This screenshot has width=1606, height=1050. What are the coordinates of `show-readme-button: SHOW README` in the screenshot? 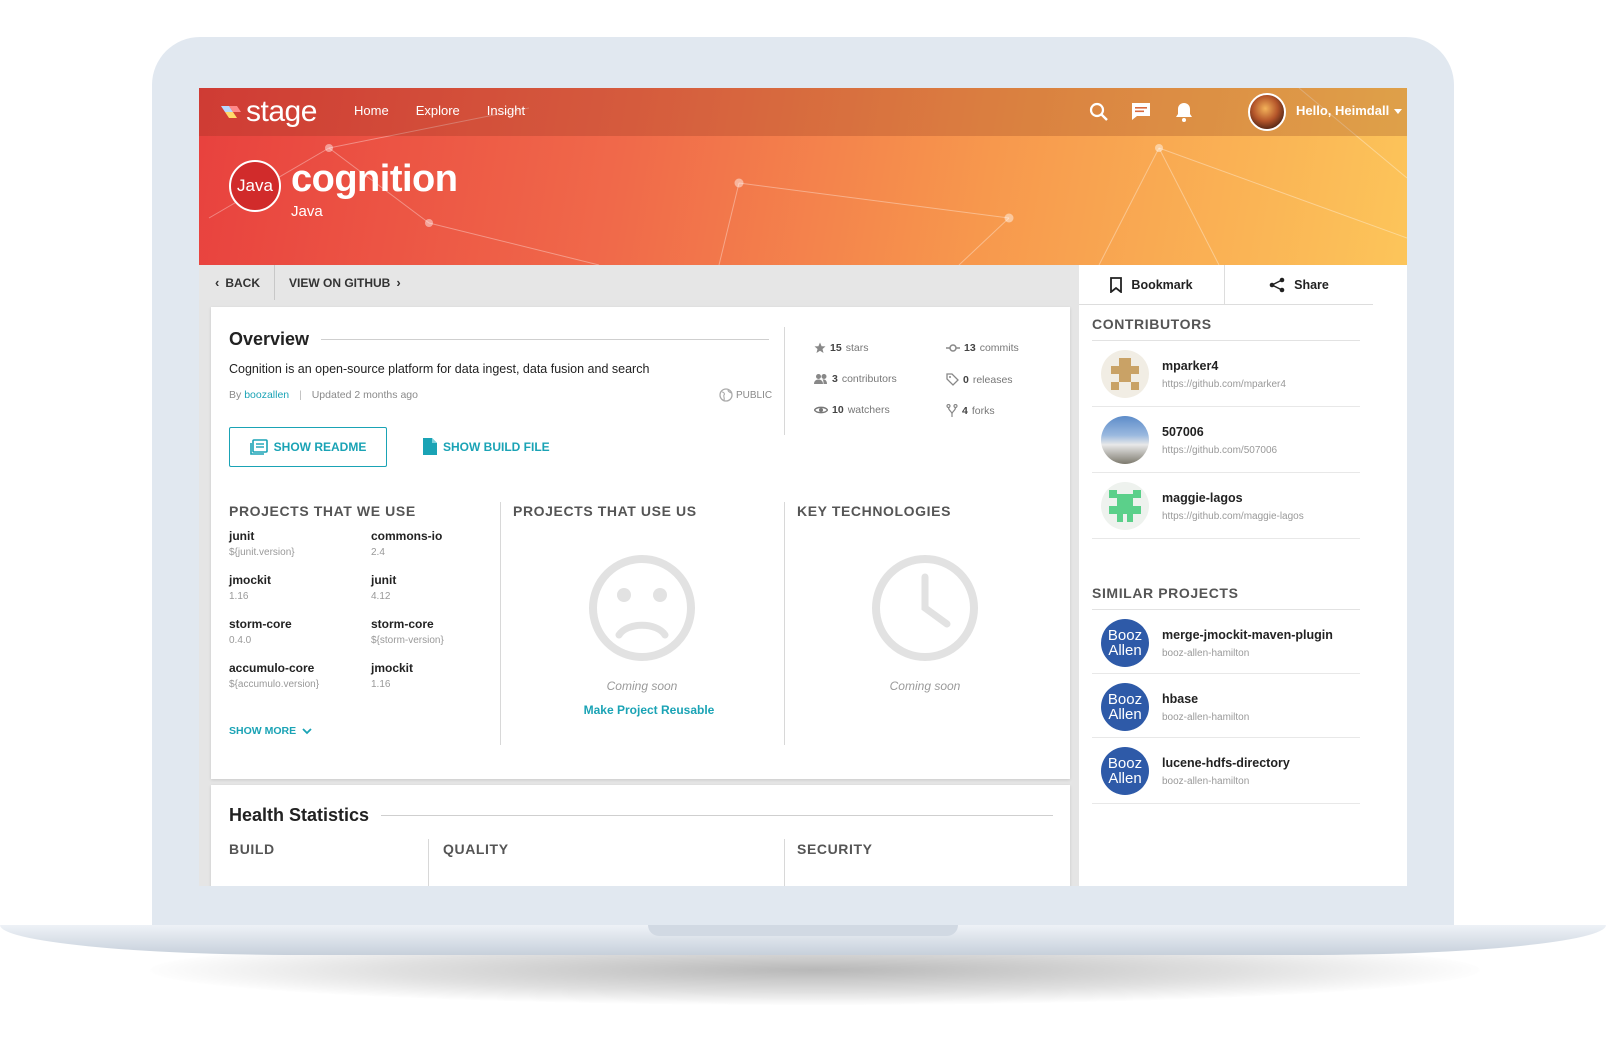 It's located at (308, 447).